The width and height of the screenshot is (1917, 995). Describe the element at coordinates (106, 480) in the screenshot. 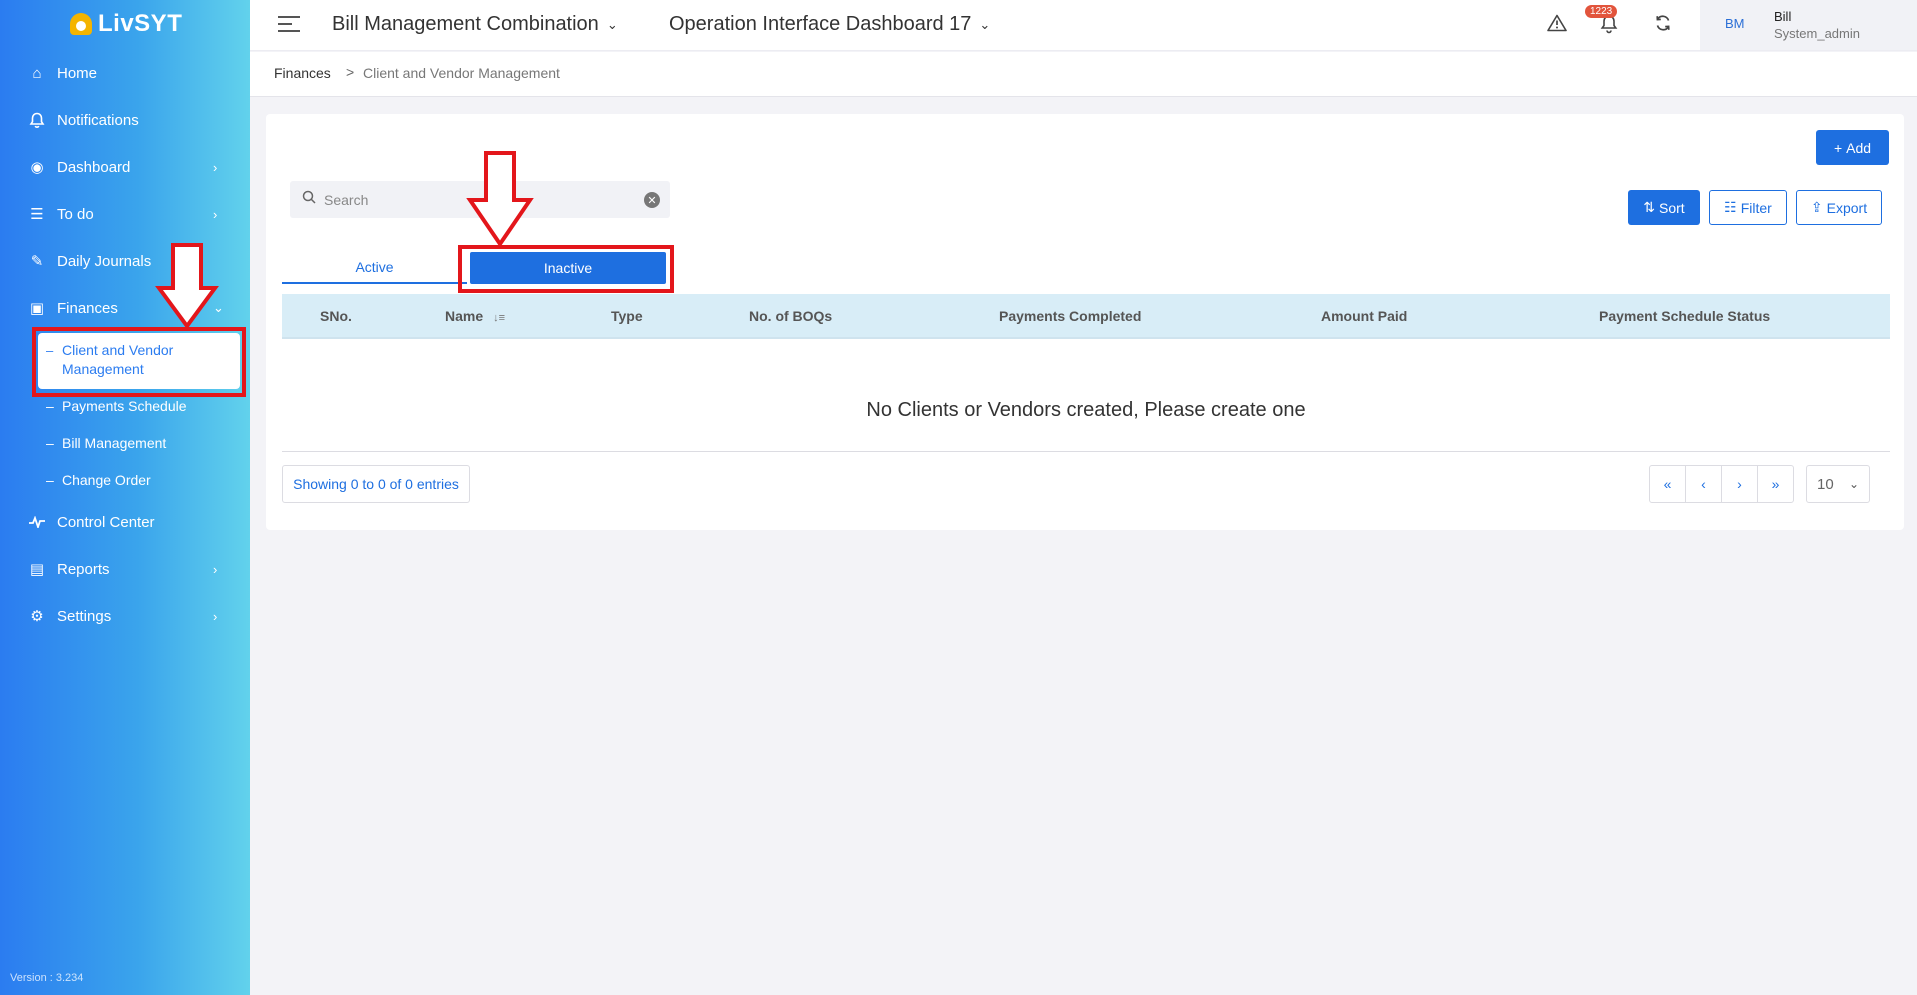

I see `sidebar-subitem-label: Change Order` at that location.